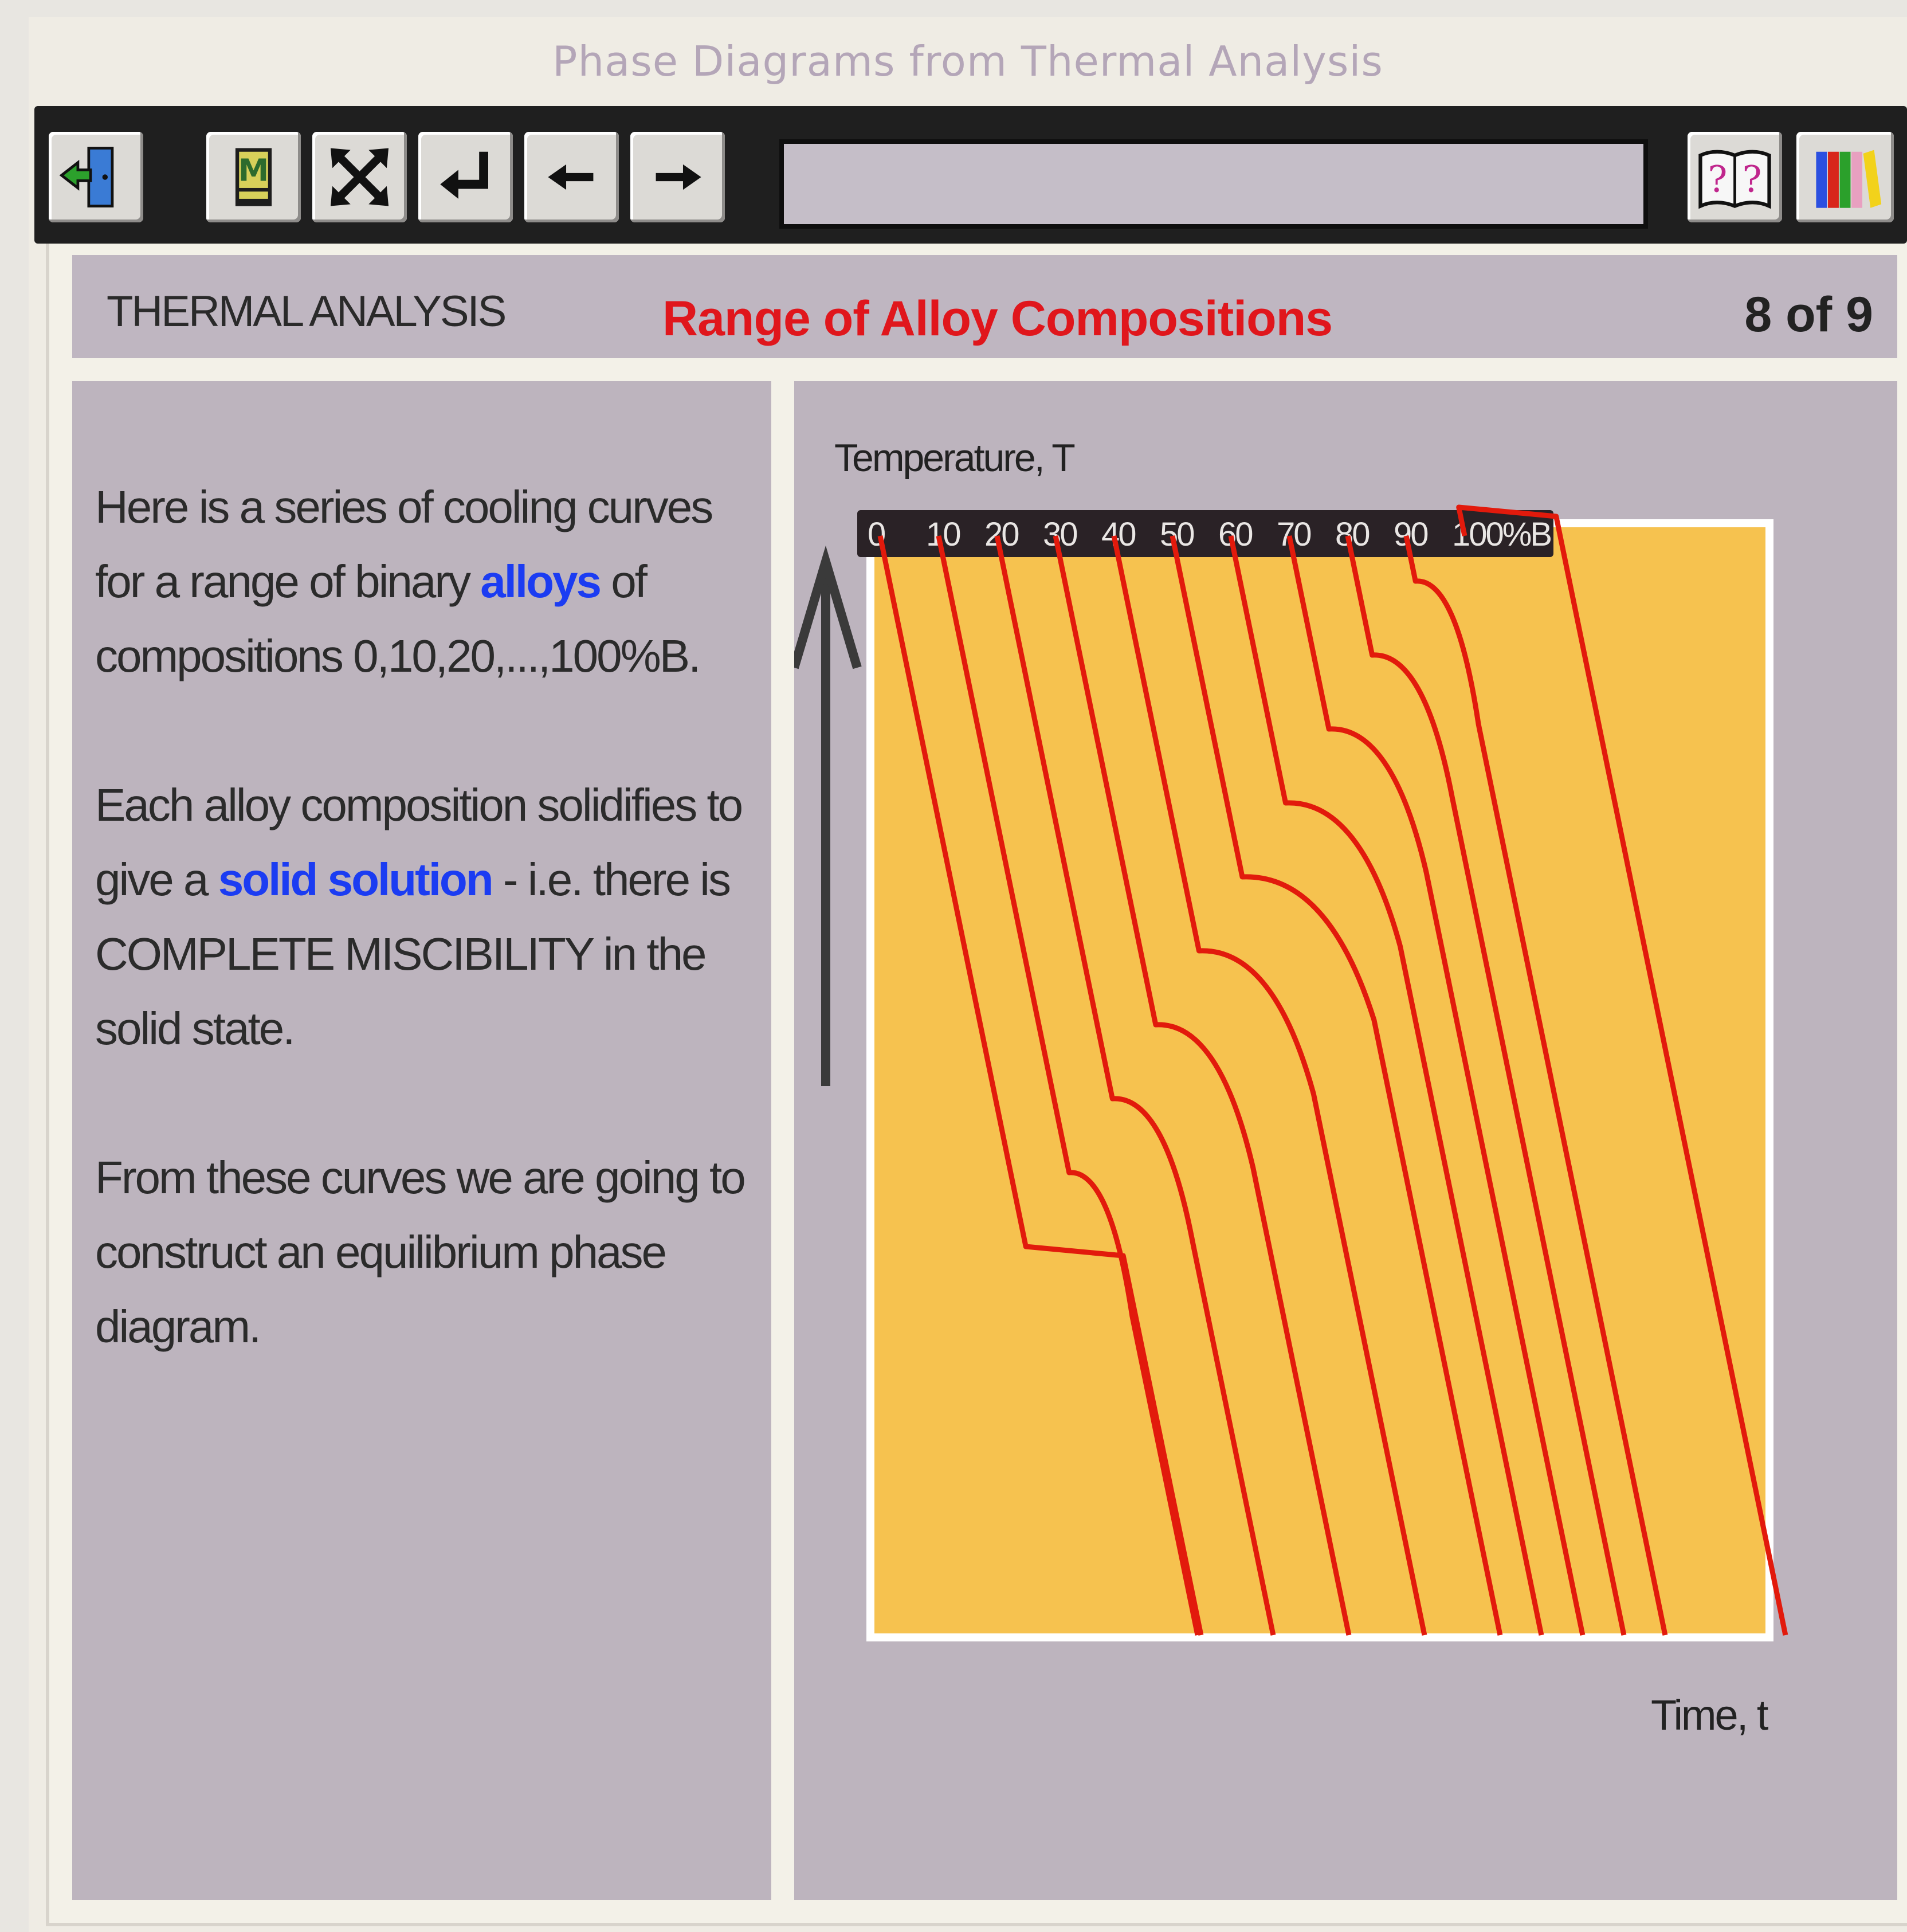  Describe the element at coordinates (1808, 314) in the screenshot. I see `page-counter: 8 of 9` at that location.